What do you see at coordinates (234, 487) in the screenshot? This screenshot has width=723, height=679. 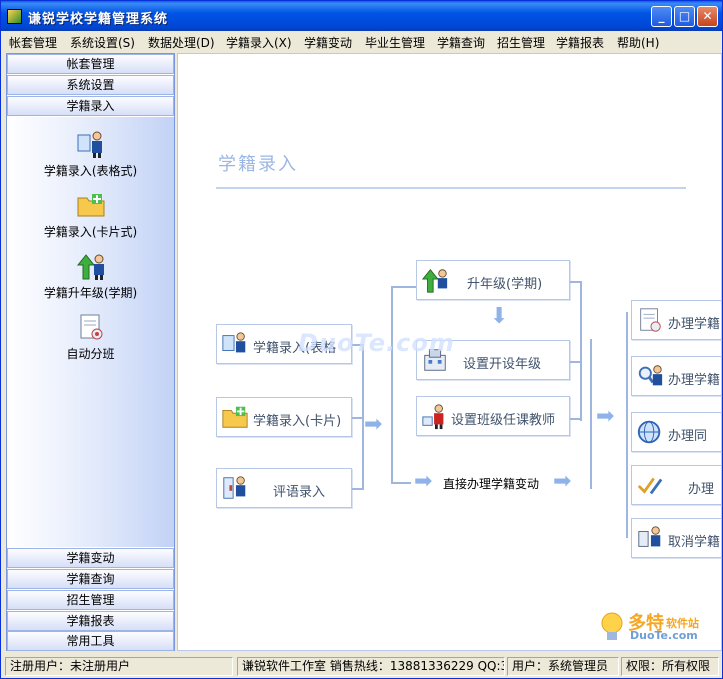 I see `person-door-icon` at bounding box center [234, 487].